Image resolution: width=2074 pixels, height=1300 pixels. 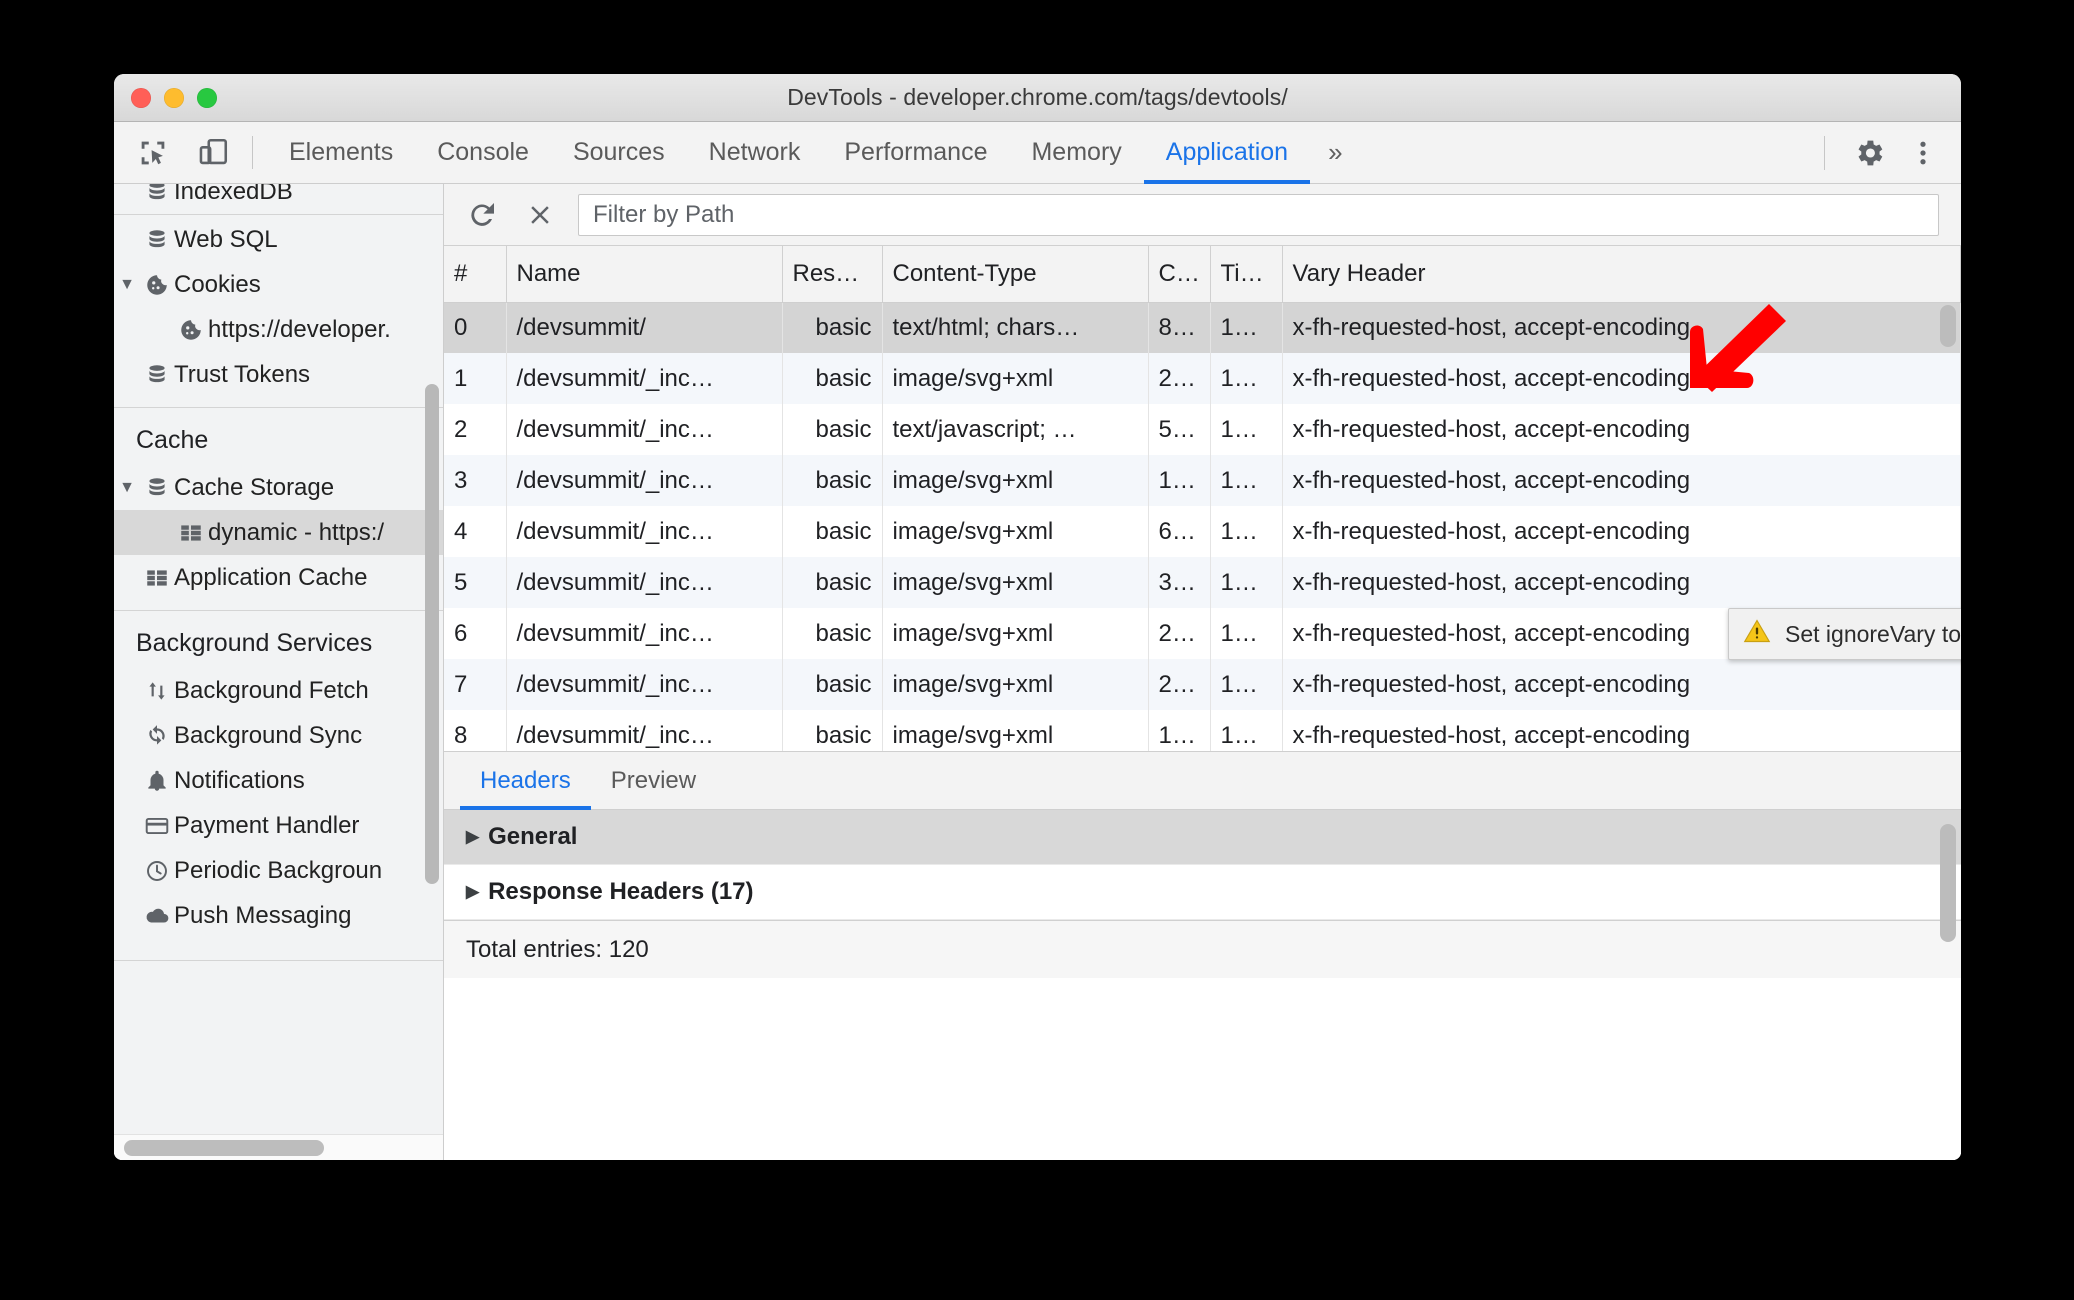 What do you see at coordinates (278, 690) in the screenshot?
I see `sidebar-item-background-fetch: Background Fetch` at bounding box center [278, 690].